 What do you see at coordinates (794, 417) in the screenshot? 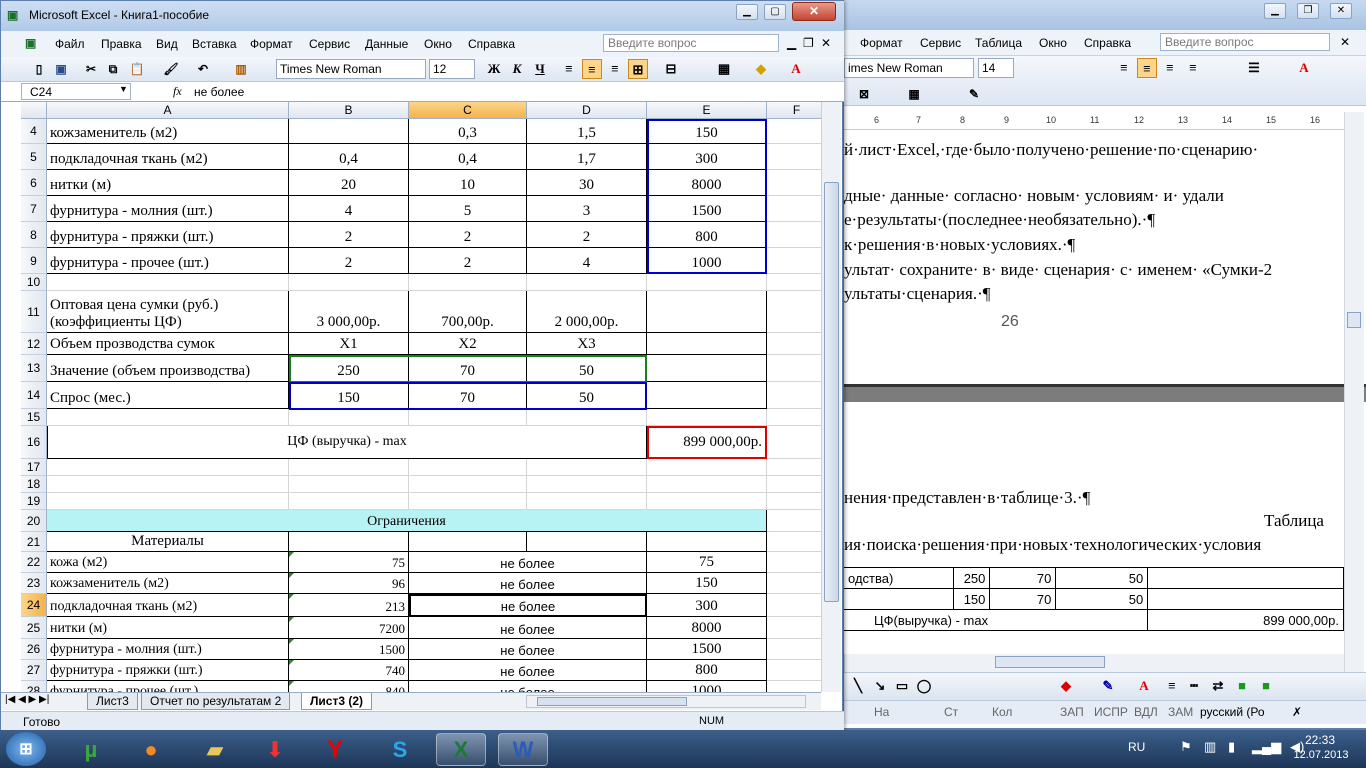
I see `cell-F15` at bounding box center [794, 417].